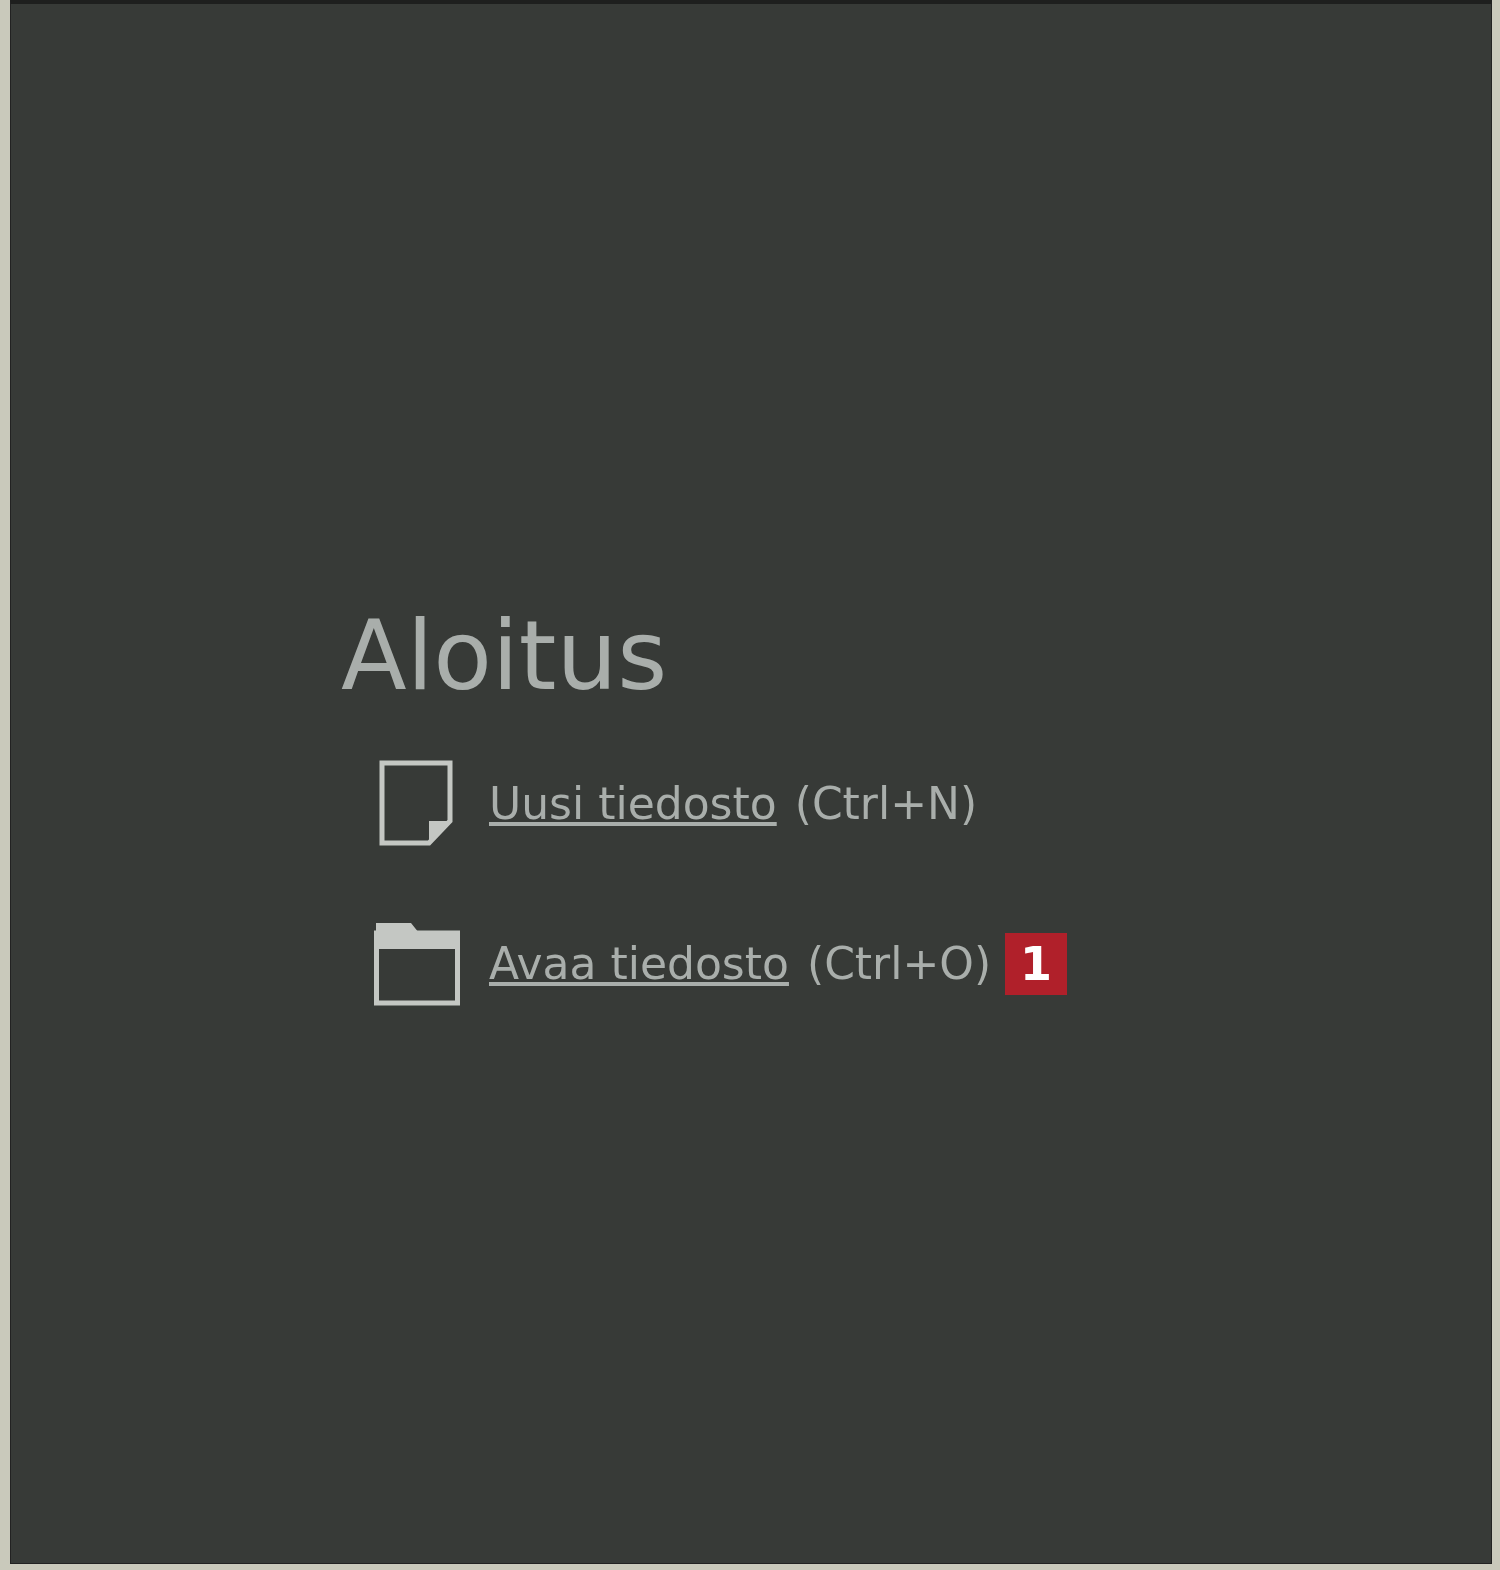  I want to click on start-title: Aloitus, so click(505, 657).